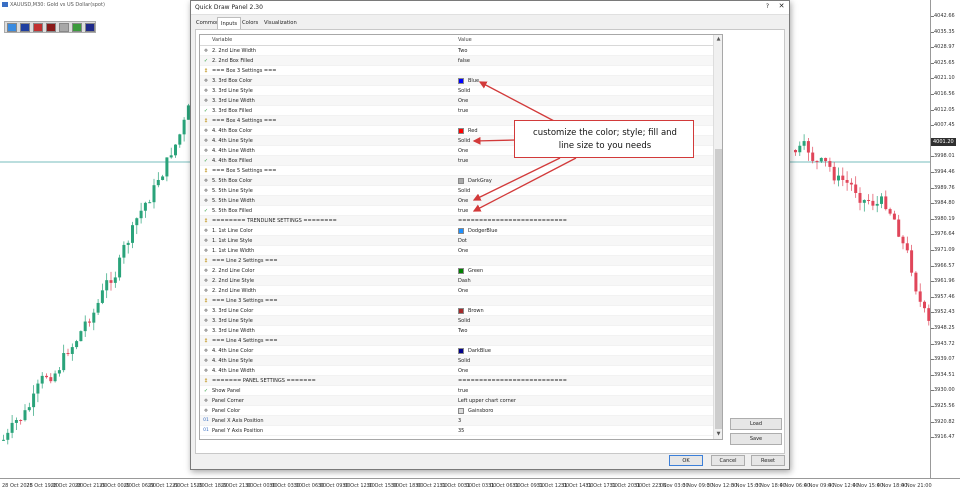  Describe the element at coordinates (473, 131) in the screenshot. I see `input-row-value: Red` at that location.